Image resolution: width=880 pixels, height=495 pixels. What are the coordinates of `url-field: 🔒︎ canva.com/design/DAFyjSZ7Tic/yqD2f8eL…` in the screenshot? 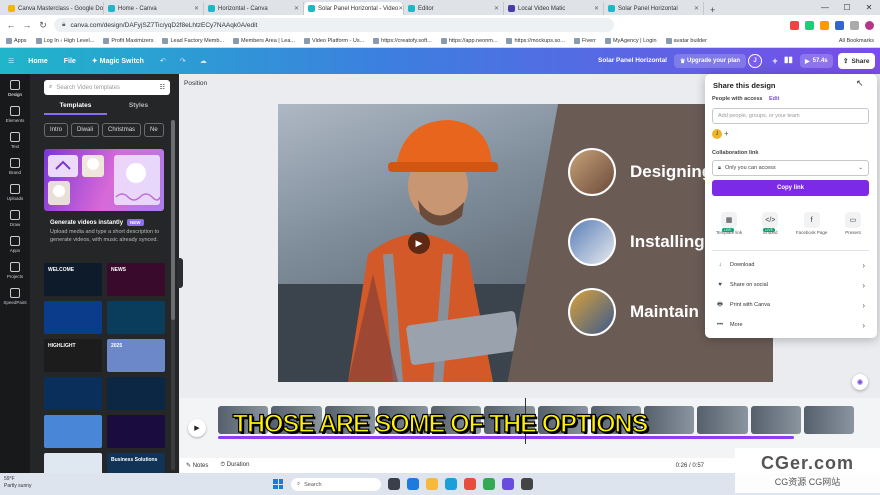 It's located at (334, 25).